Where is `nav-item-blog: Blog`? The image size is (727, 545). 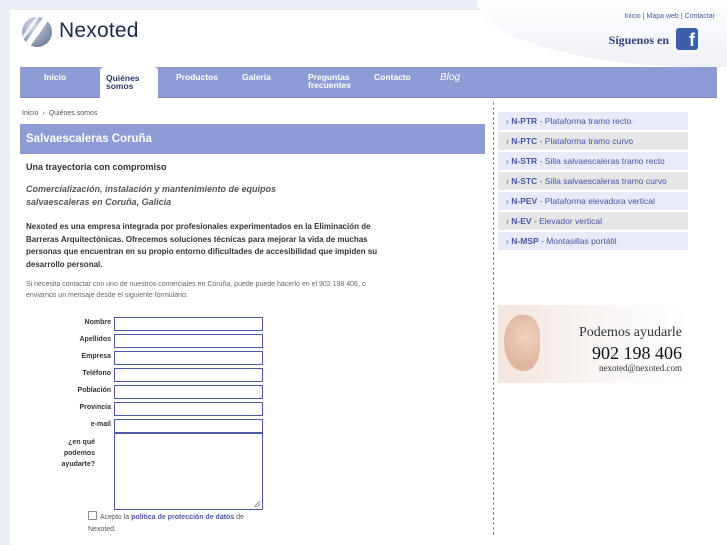
nav-item-blog: Blog is located at coordinates (450, 82).